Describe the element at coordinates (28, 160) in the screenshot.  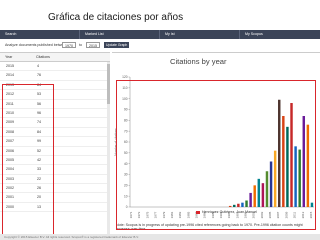
I see `highlight-table-box` at that location.